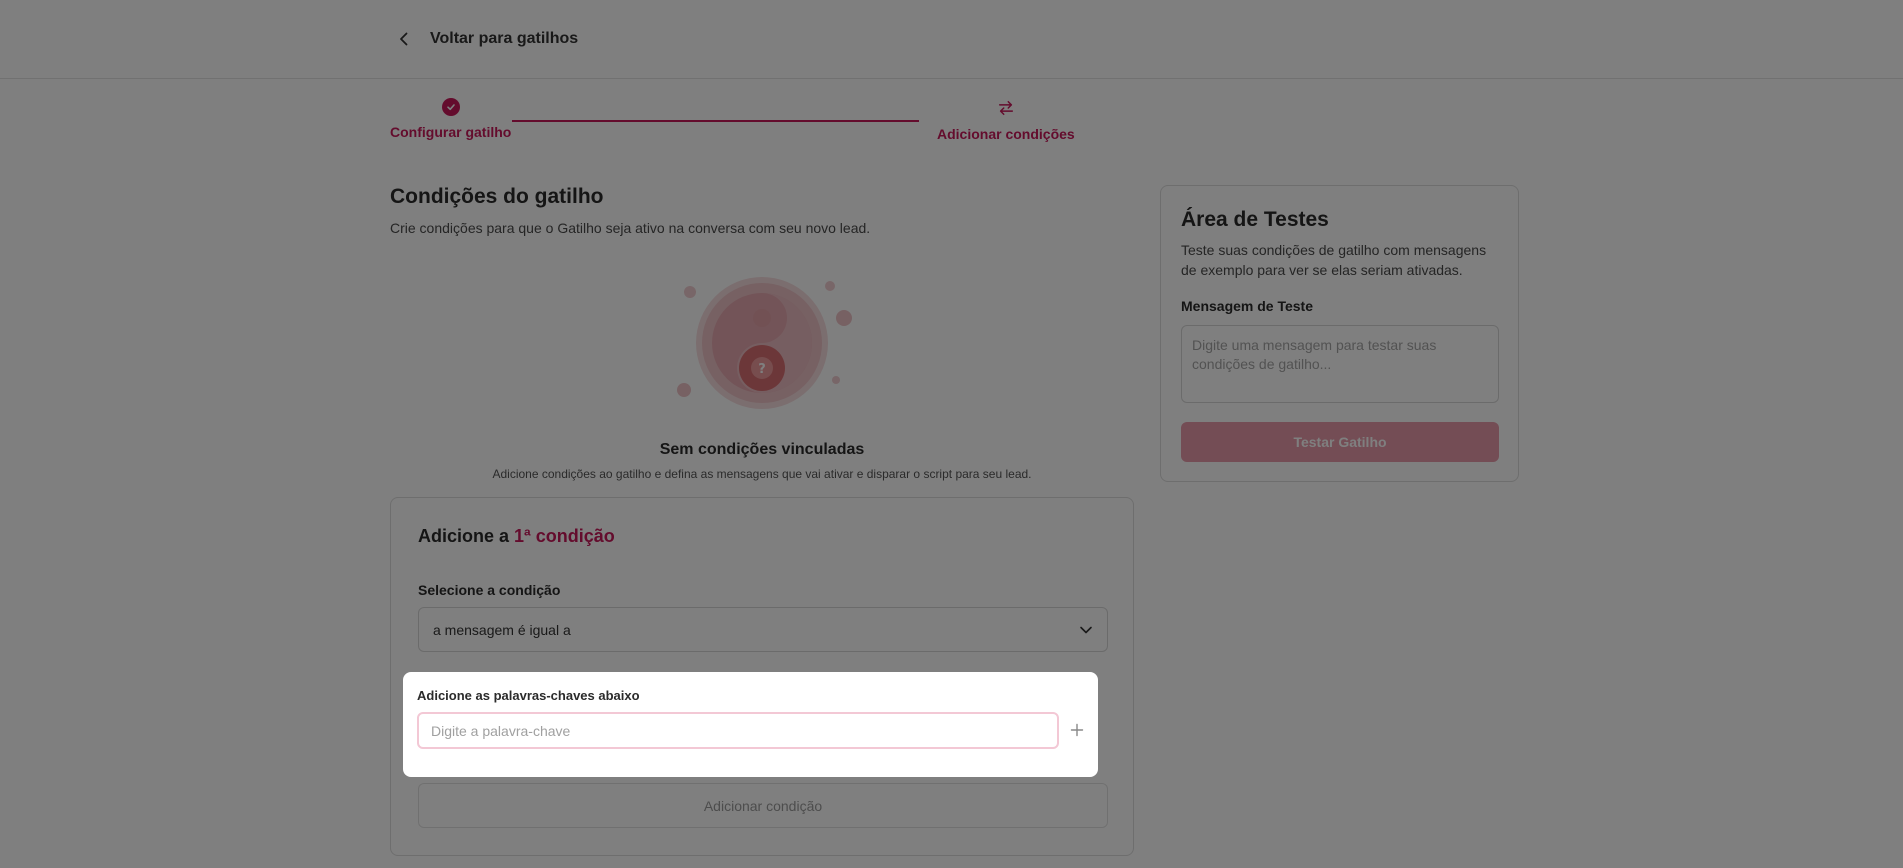 Image resolution: width=1903 pixels, height=868 pixels. Describe the element at coordinates (738, 730) in the screenshot. I see `keyword-input` at that location.